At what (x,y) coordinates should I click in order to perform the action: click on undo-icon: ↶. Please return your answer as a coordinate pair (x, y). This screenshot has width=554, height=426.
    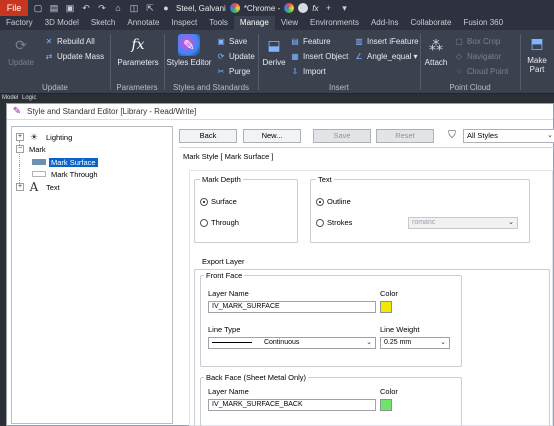
    Looking at the image, I should click on (86, 8).